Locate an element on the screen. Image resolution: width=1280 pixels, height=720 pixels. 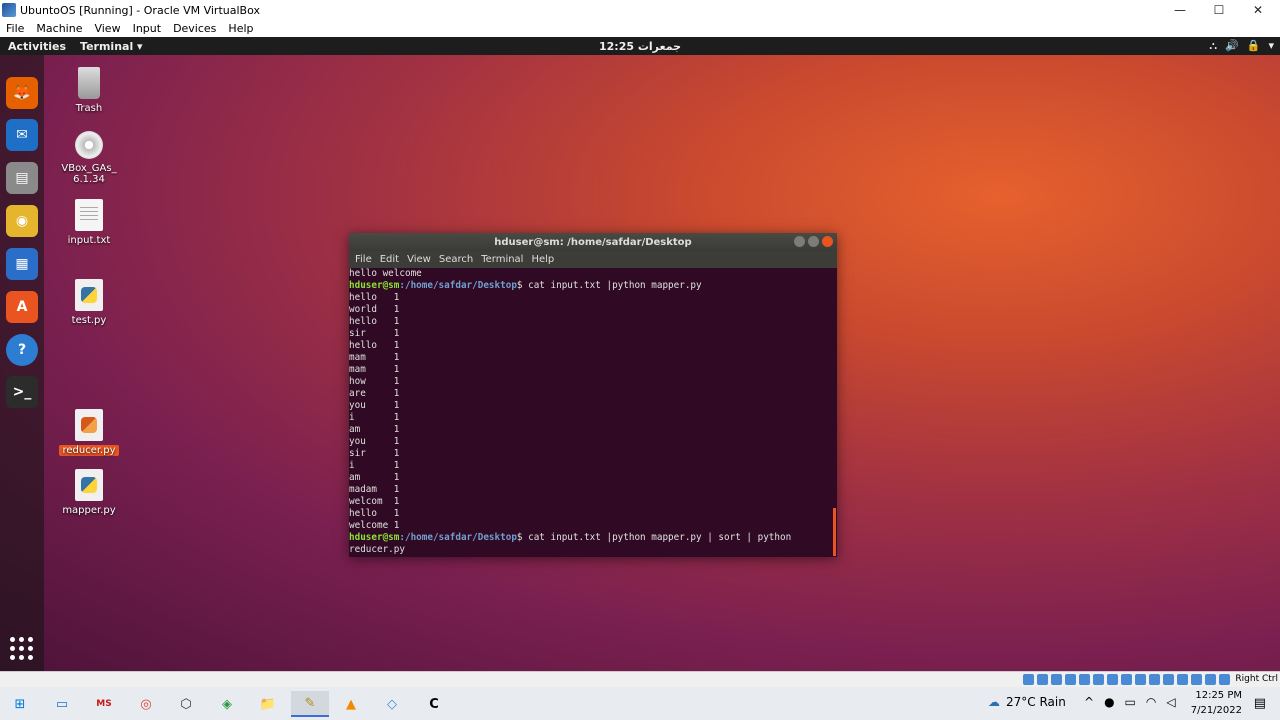
chrome-icon: ◎ is located at coordinates (146, 704).